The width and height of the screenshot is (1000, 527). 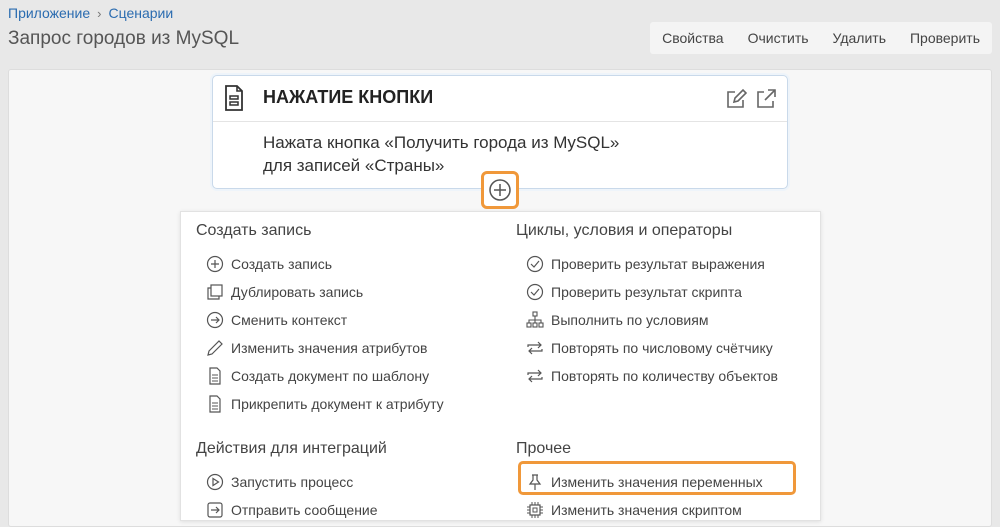 What do you see at coordinates (646, 510) in the screenshot?
I see `menu-item-label: Изменить значения скриптом` at bounding box center [646, 510].